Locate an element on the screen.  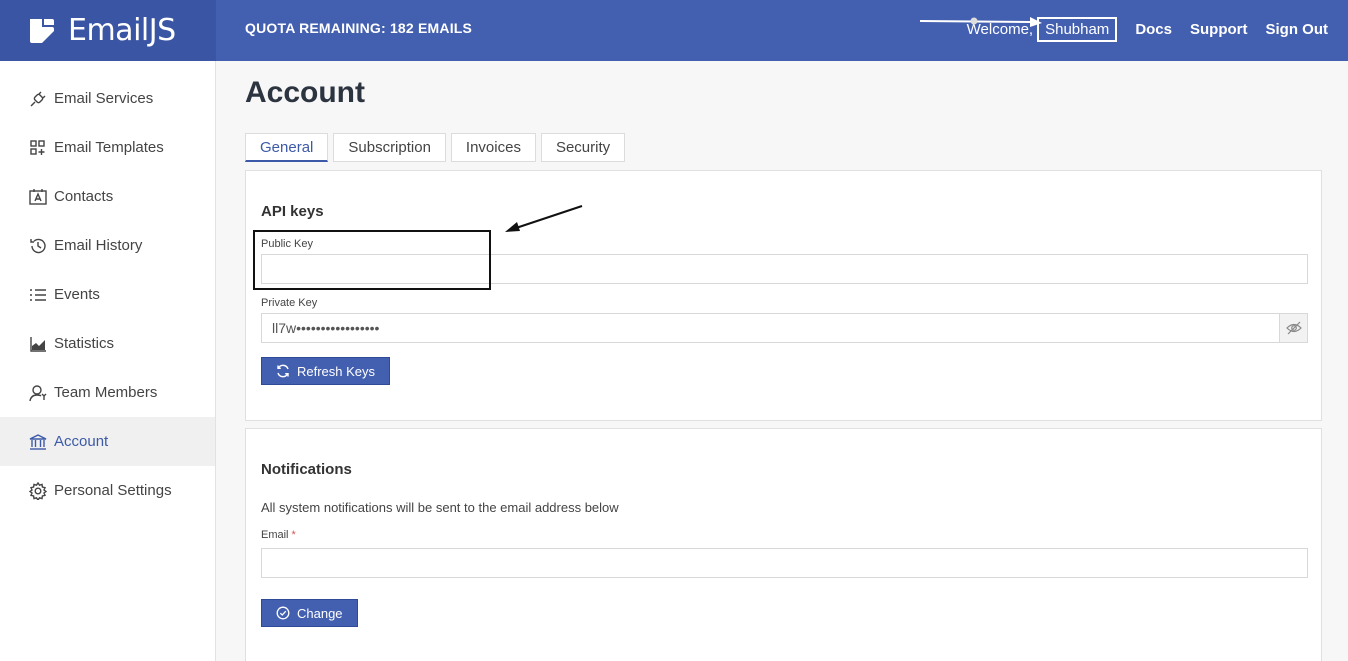
email-label: Email * is located at coordinates (278, 535).